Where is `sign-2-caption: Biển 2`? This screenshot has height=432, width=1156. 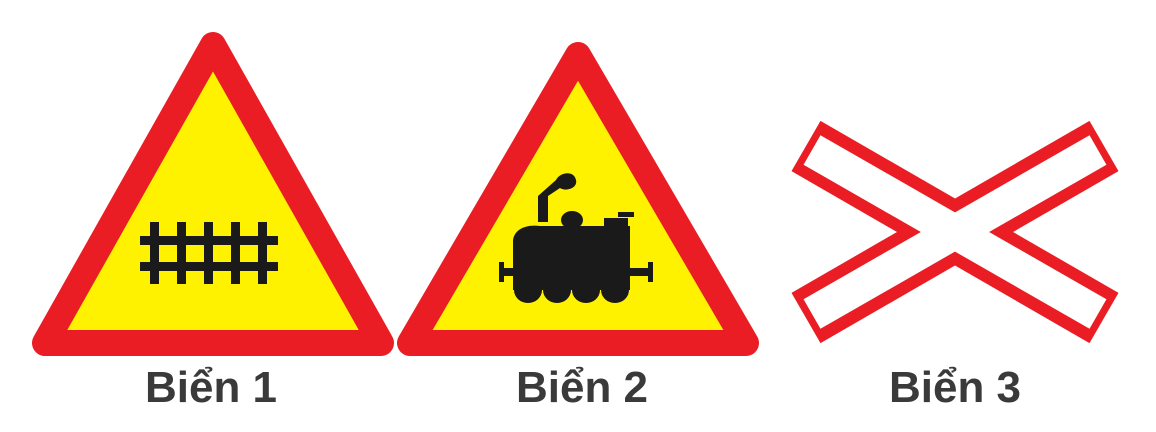
sign-2-caption: Biển 2 is located at coordinates (582, 387).